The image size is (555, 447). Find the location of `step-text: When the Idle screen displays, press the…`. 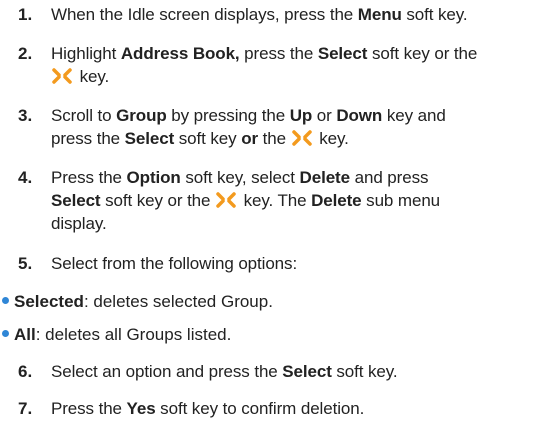

step-text: When the Idle screen displays, press the… is located at coordinates (259, 14).